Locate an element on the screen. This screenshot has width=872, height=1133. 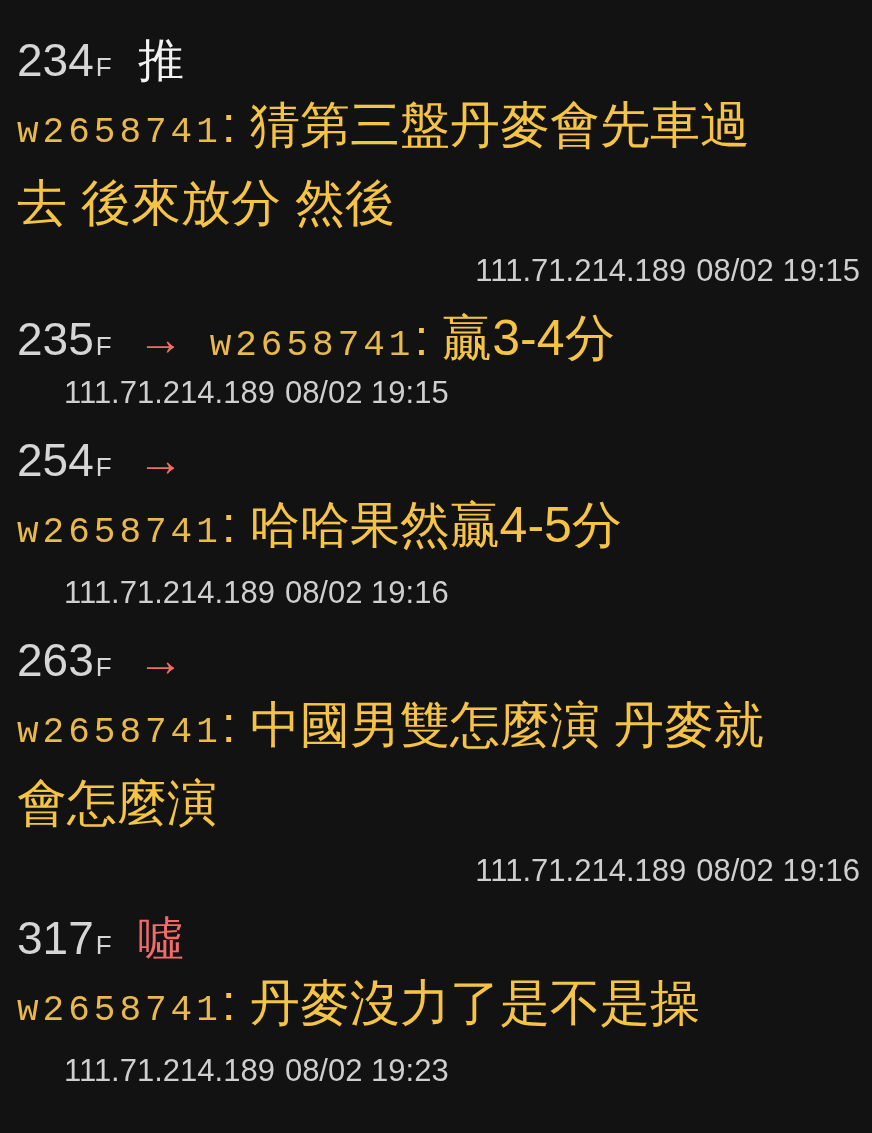
floor-number: 254 is located at coordinates (55, 460).